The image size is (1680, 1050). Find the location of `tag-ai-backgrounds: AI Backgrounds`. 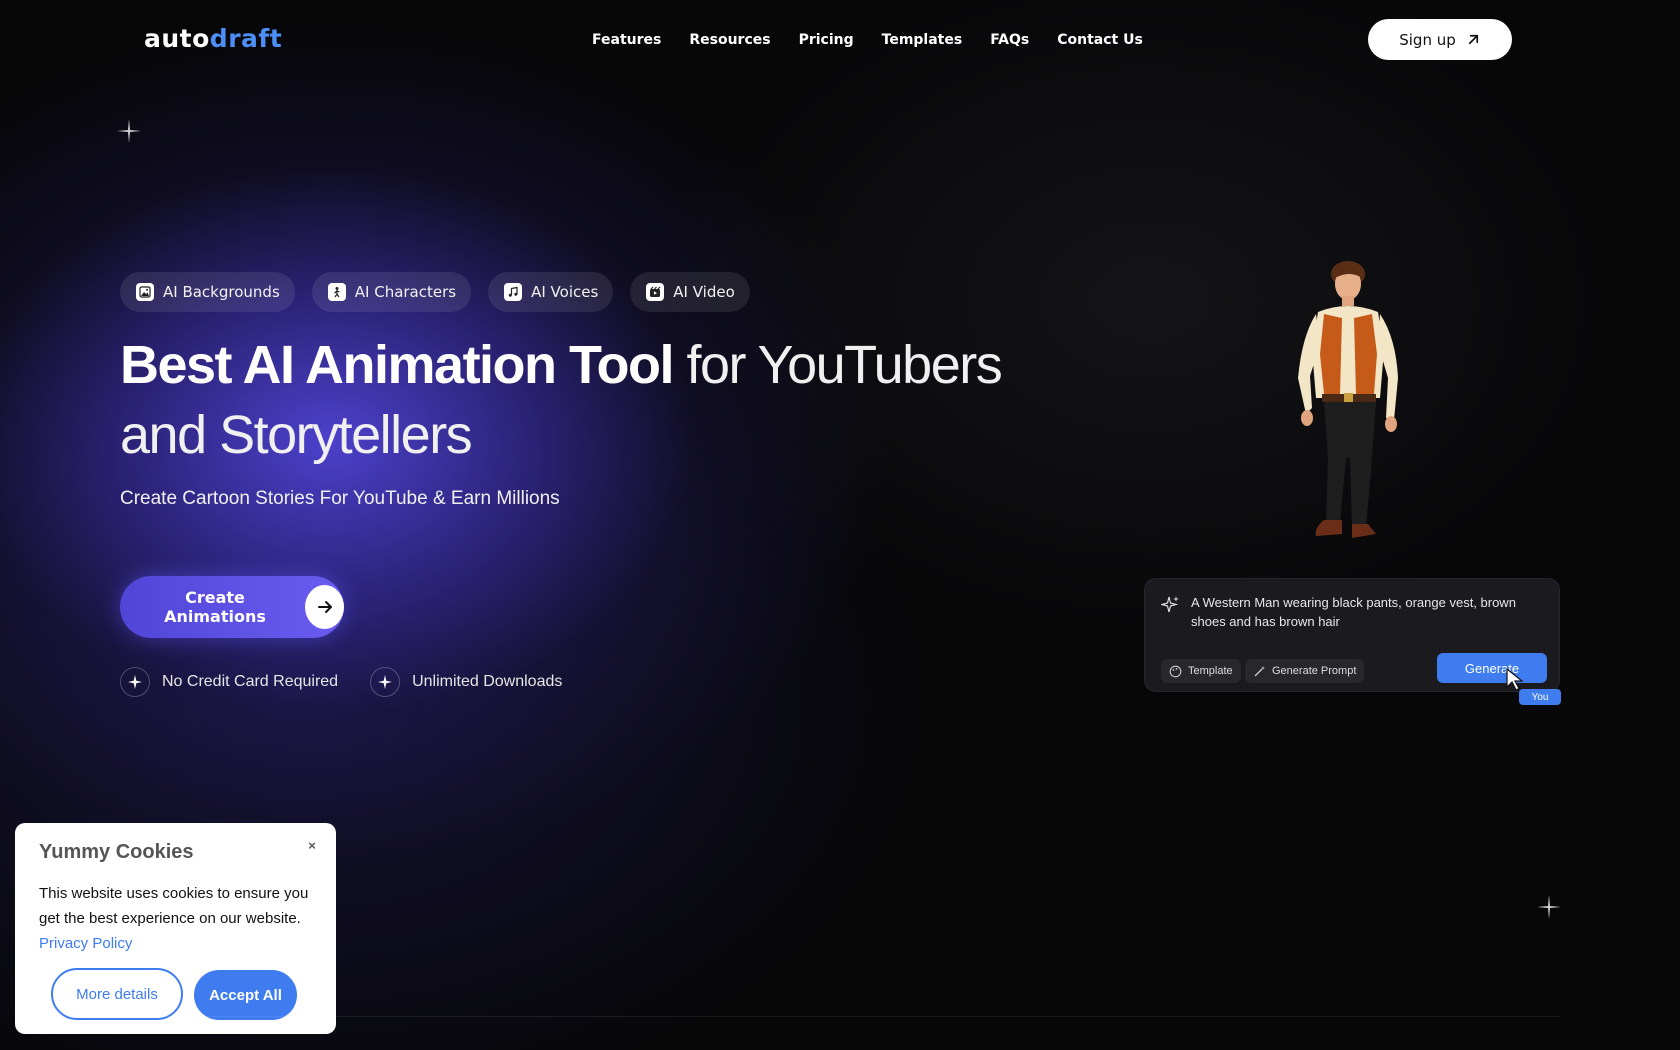

tag-ai-backgrounds: AI Backgrounds is located at coordinates (207, 292).